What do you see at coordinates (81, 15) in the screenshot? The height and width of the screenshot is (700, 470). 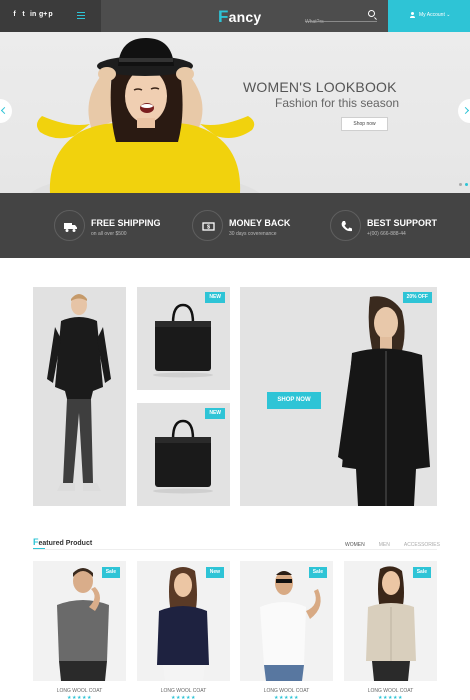 I see `menu-icon` at bounding box center [81, 15].